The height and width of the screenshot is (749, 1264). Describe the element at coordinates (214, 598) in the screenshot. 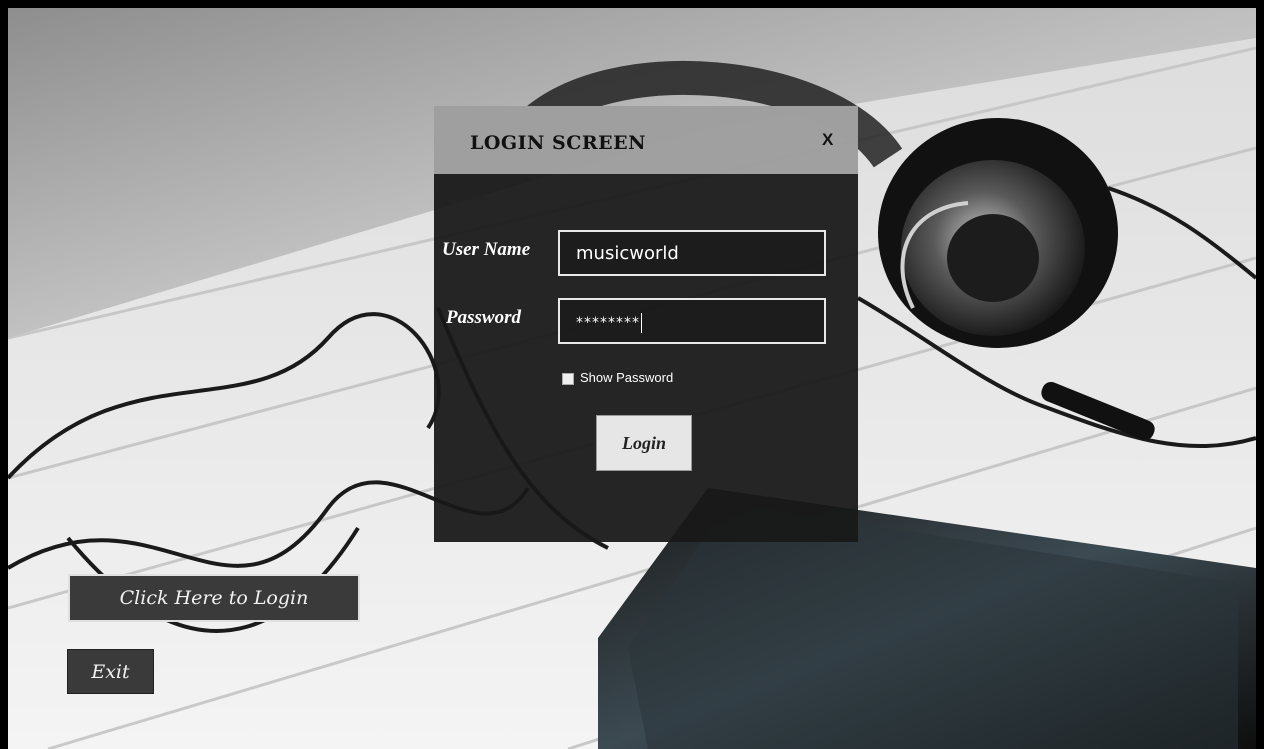

I see `click-here-to-login-button: Click Here to Login` at that location.